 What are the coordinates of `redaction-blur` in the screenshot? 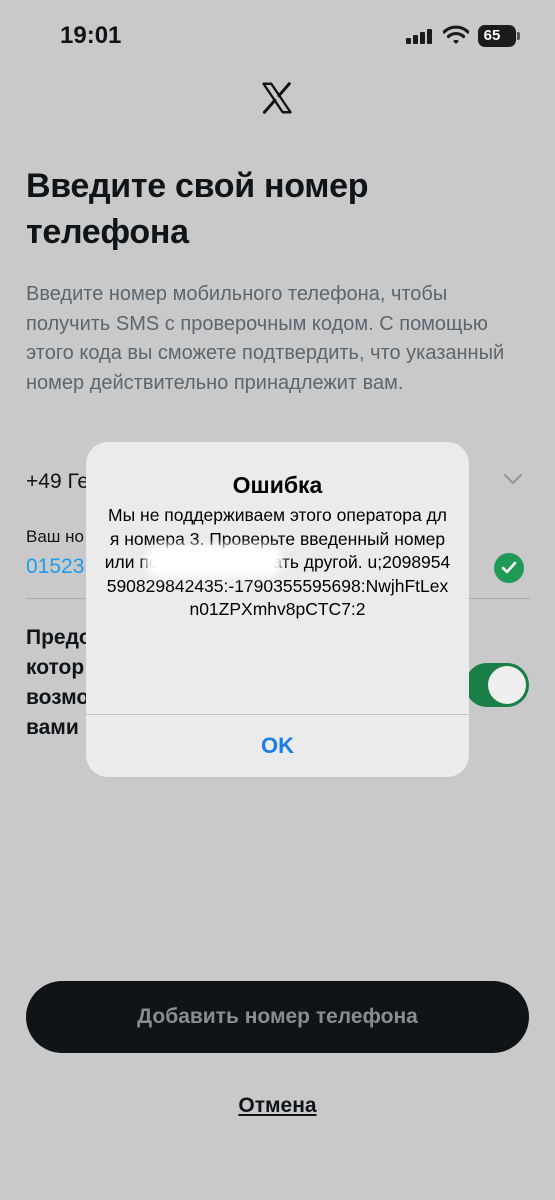 It's located at (214, 561).